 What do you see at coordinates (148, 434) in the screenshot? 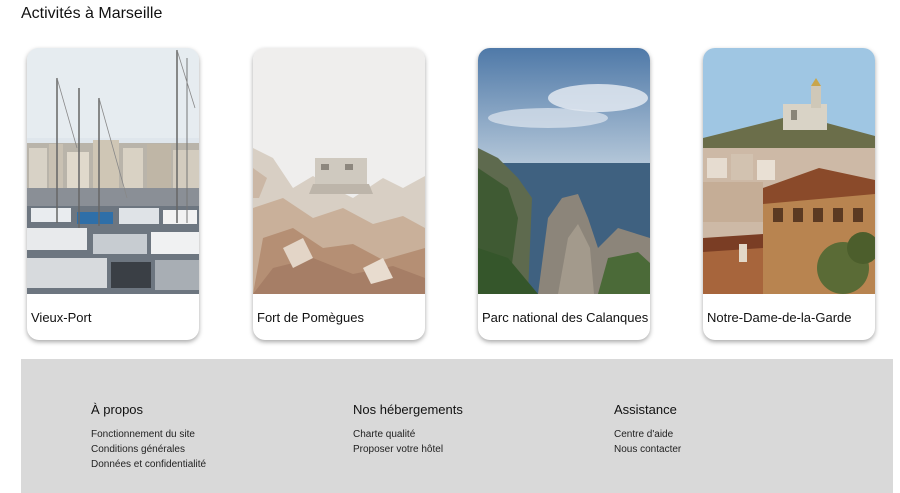
I see `footer-link-how-site-works: Fonctionnement du site` at bounding box center [148, 434].